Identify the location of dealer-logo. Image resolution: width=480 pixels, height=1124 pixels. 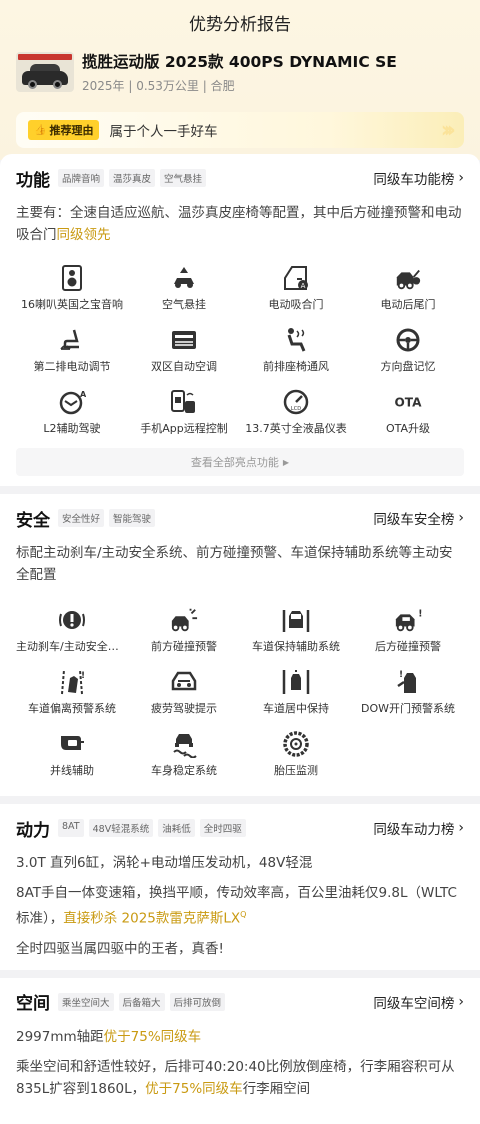
(45, 57).